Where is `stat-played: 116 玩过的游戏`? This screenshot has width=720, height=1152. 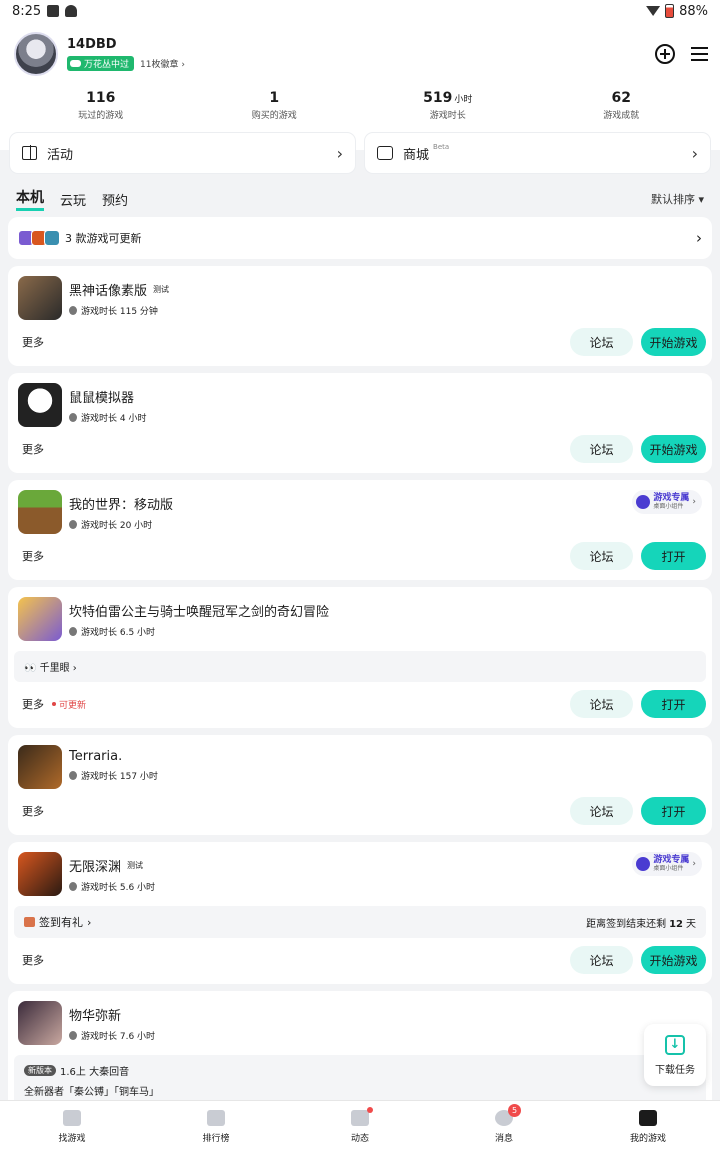 stat-played: 116 玩过的游戏 is located at coordinates (101, 105).